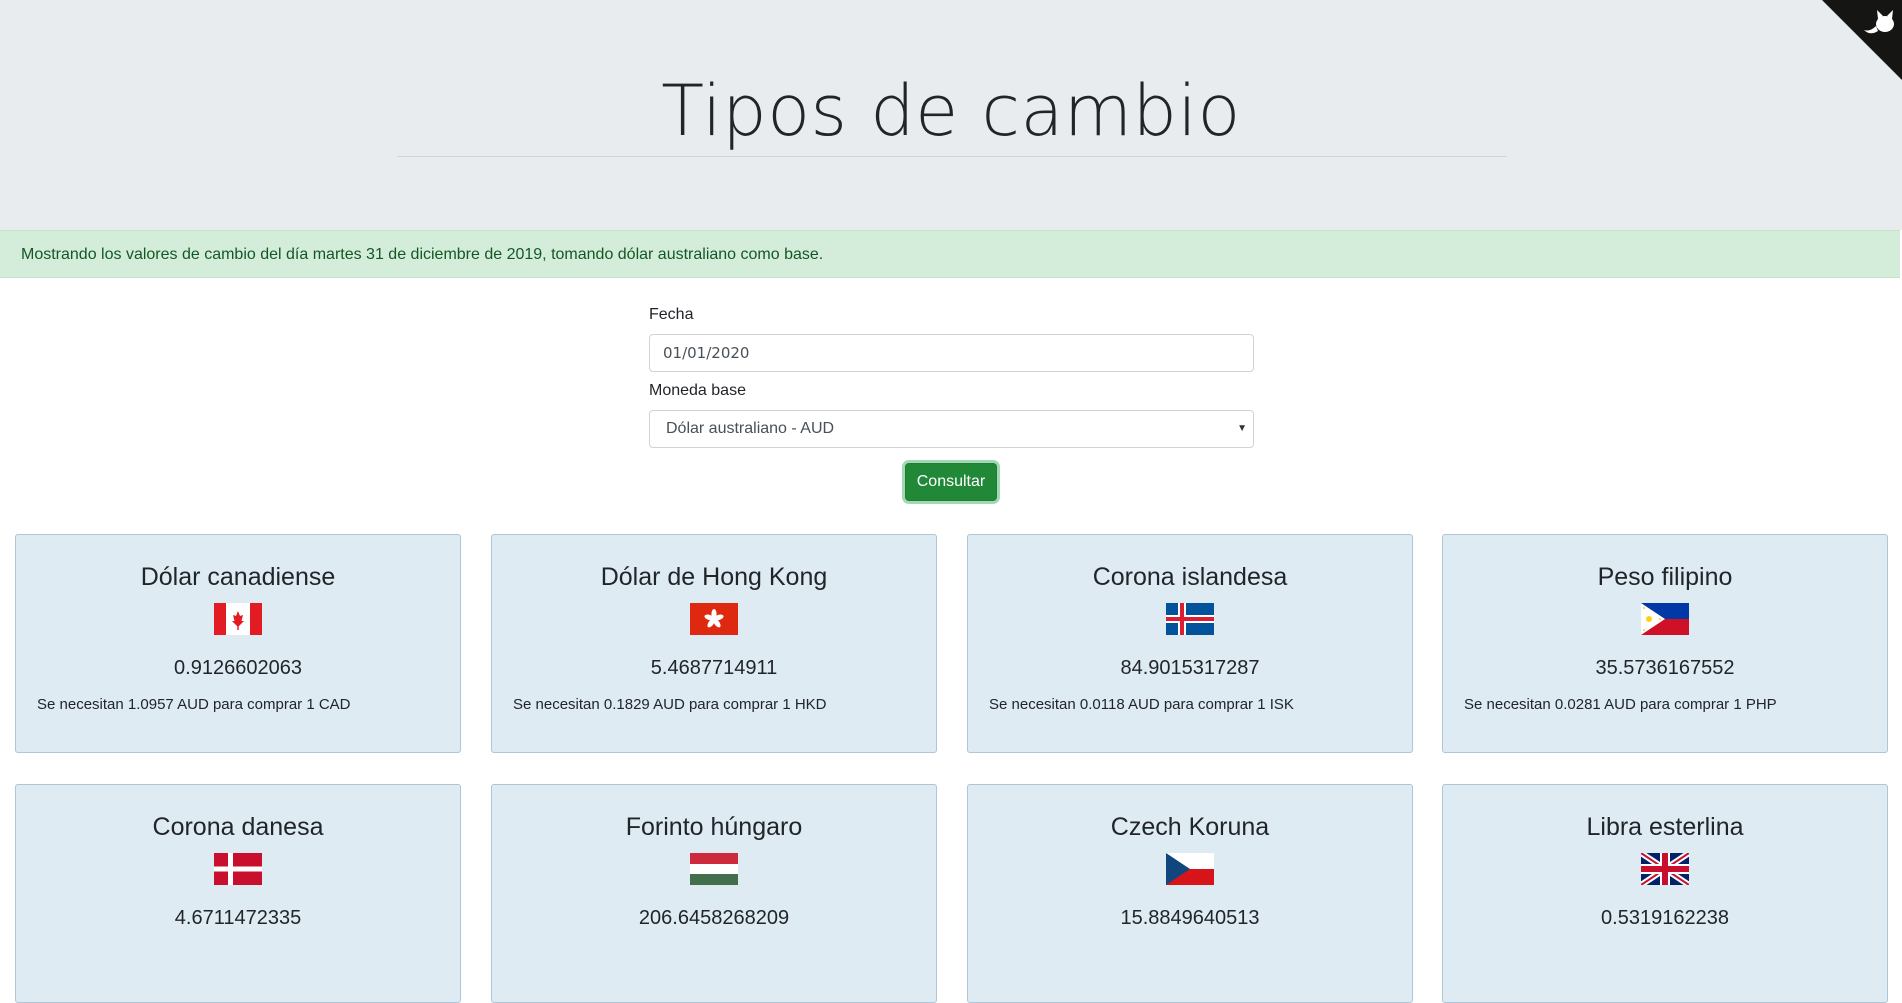 The width and height of the screenshot is (1902, 1003). What do you see at coordinates (1190, 869) in the screenshot?
I see `czech-flag-icon` at bounding box center [1190, 869].